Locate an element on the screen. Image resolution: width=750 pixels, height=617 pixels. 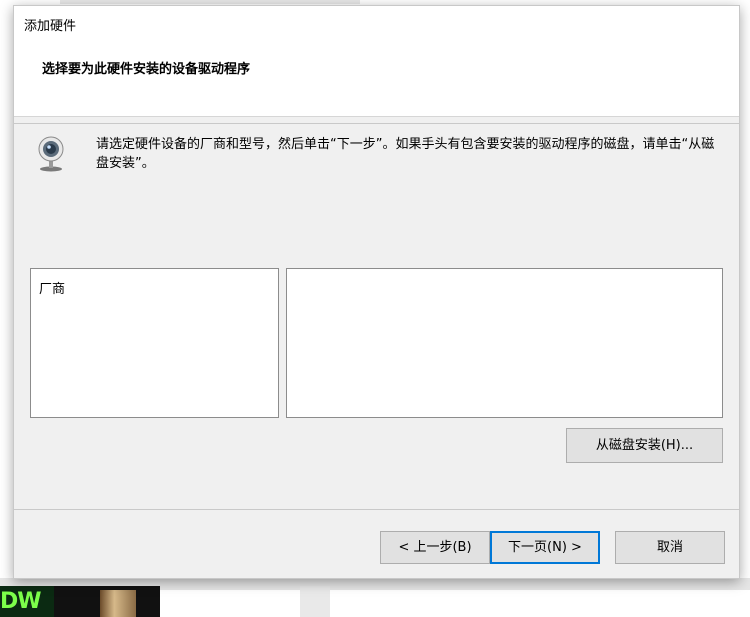
background-panel is located at coordinates (315, 601).